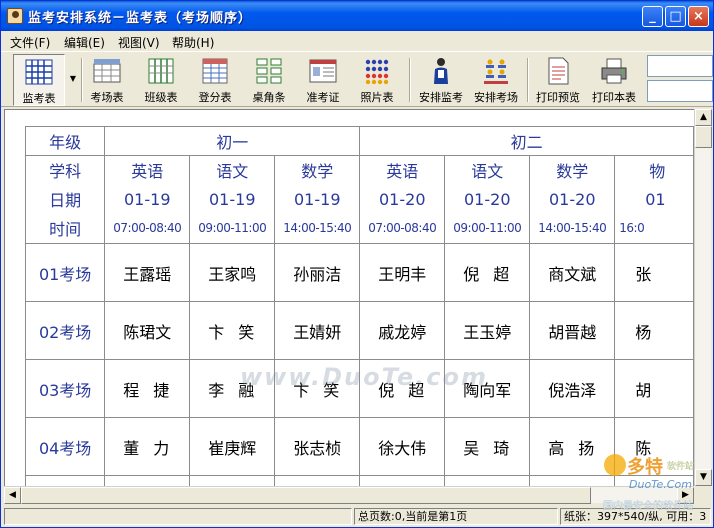 The width and height of the screenshot is (714, 528). Describe the element at coordinates (703, 297) in the screenshot. I see `vertical-scrollbar: ▲ ▼` at that location.